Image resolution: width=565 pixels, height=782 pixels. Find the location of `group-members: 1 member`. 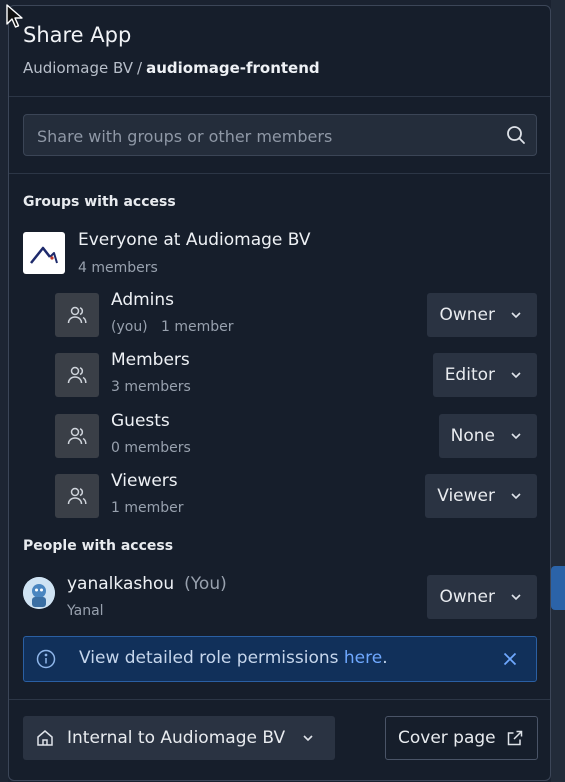

group-members: 1 member is located at coordinates (147, 508).